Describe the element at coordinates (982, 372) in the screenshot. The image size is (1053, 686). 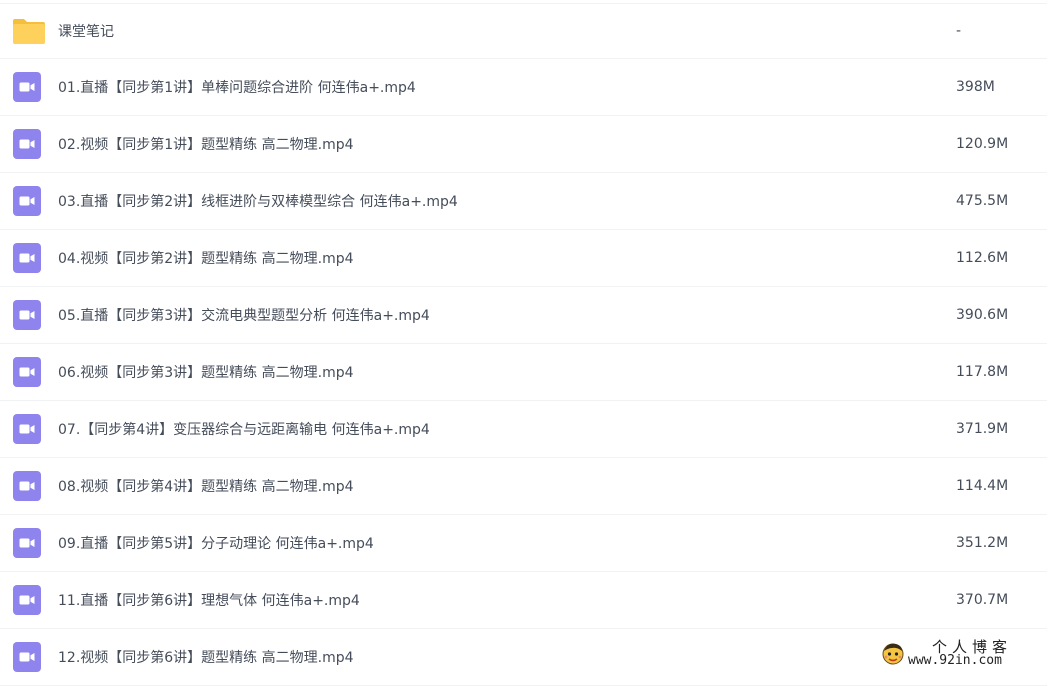
I see `file-size: 117.8M` at that location.